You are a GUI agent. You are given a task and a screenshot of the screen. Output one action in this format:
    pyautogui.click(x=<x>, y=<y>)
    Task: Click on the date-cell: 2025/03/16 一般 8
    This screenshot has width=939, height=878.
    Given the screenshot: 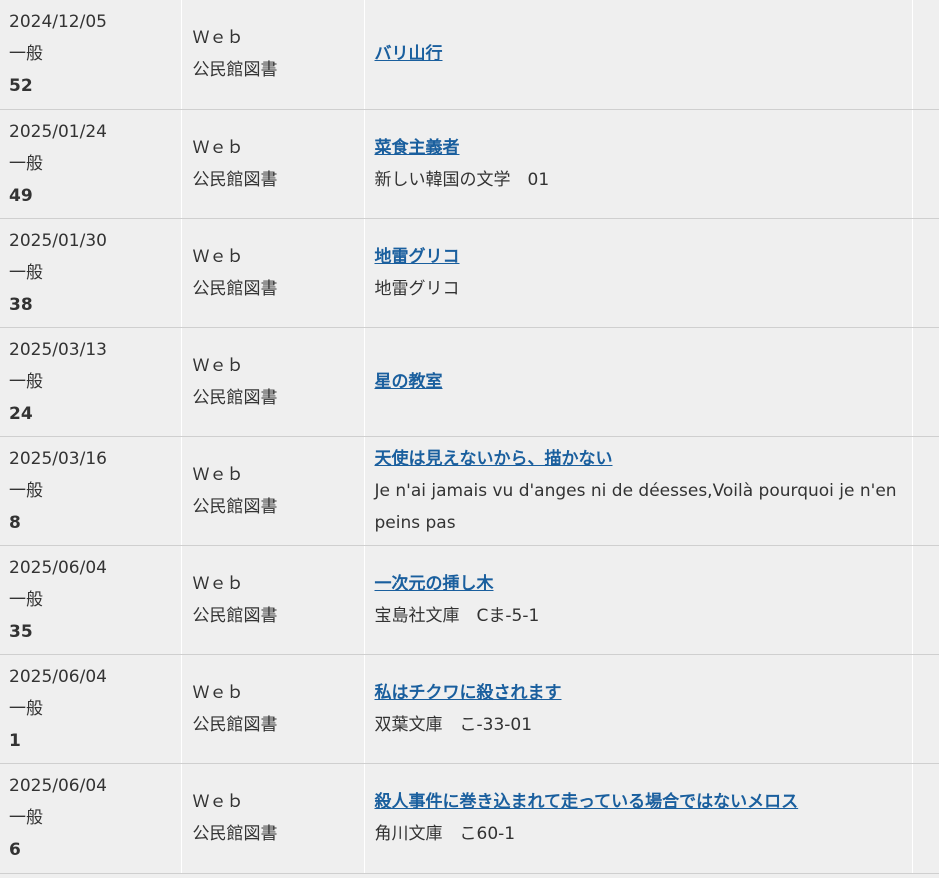 What is the action you would take?
    pyautogui.click(x=91, y=491)
    